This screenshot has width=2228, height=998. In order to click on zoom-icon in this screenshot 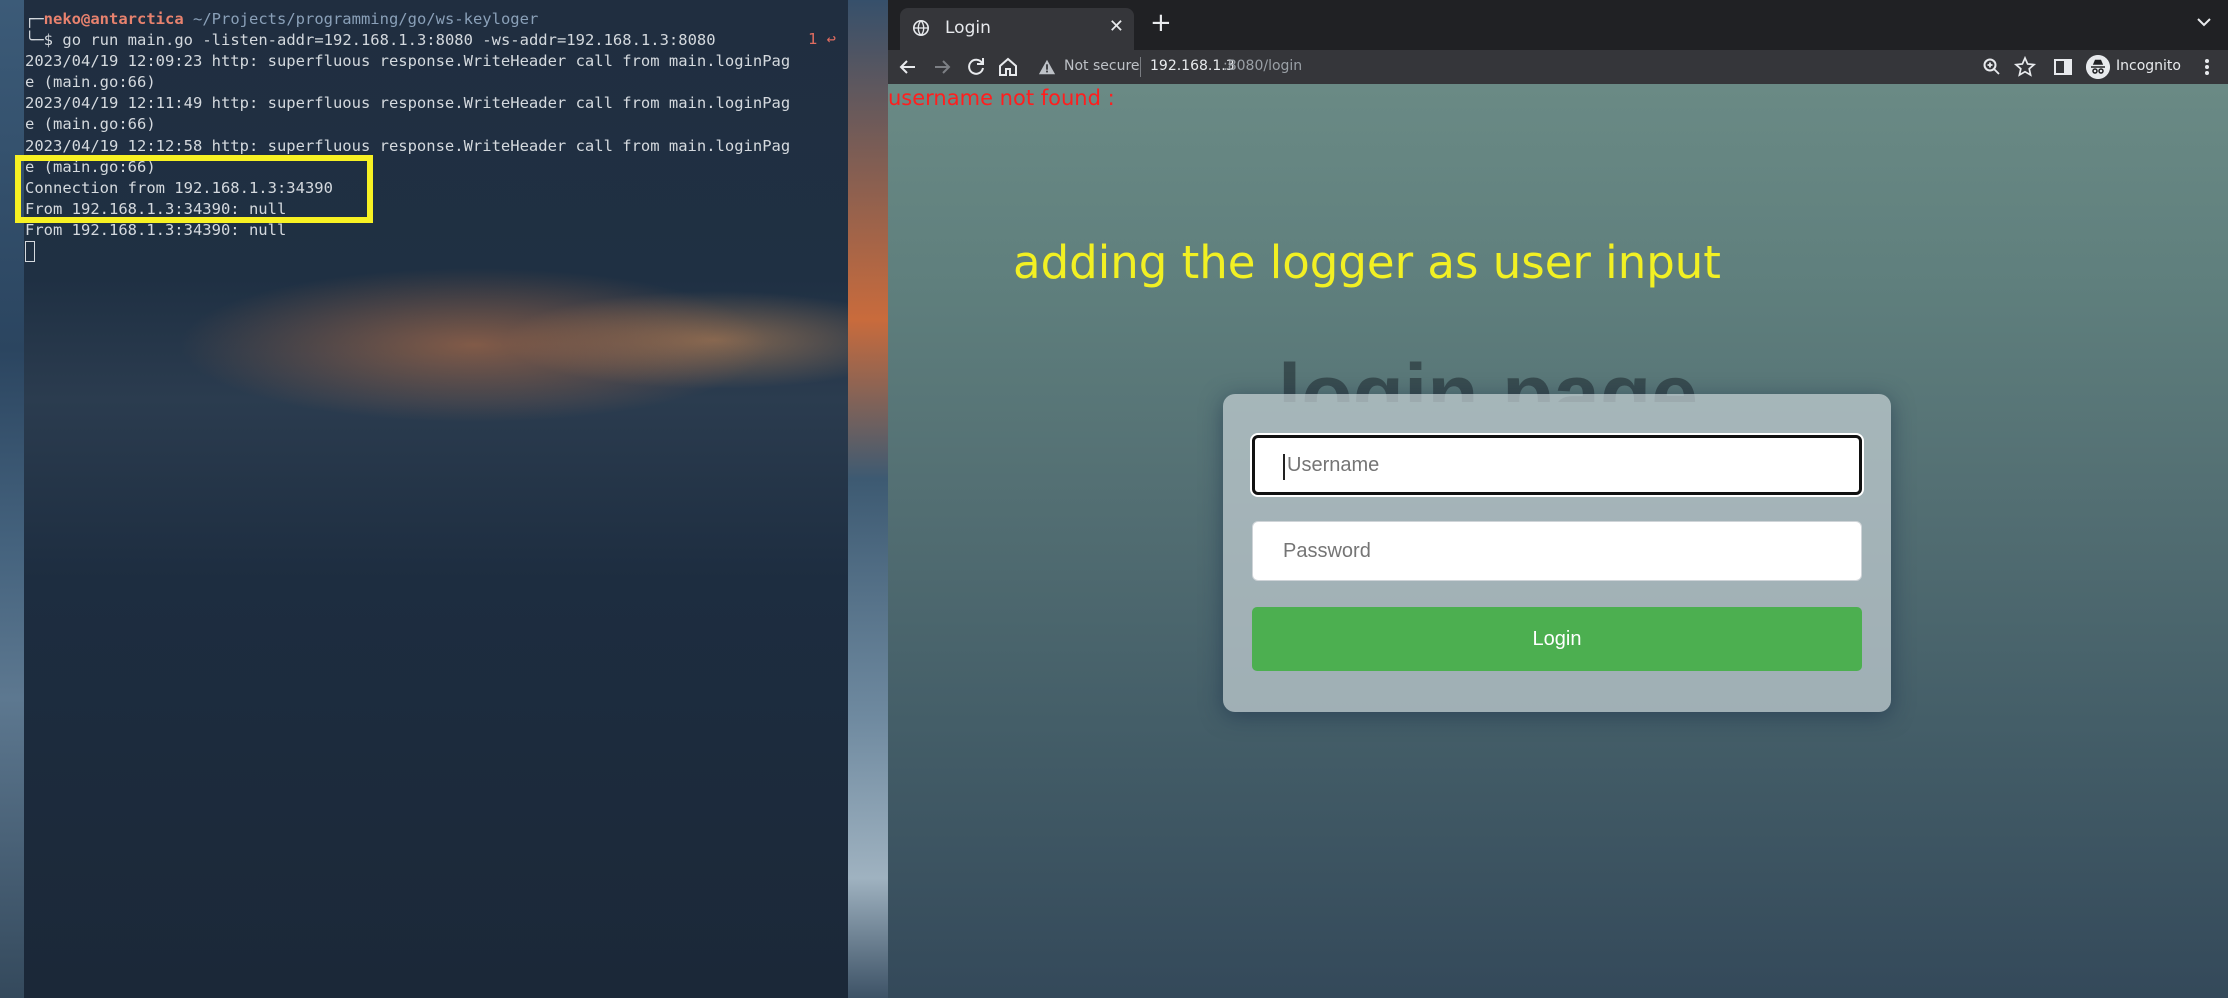, I will do `click(1992, 67)`.